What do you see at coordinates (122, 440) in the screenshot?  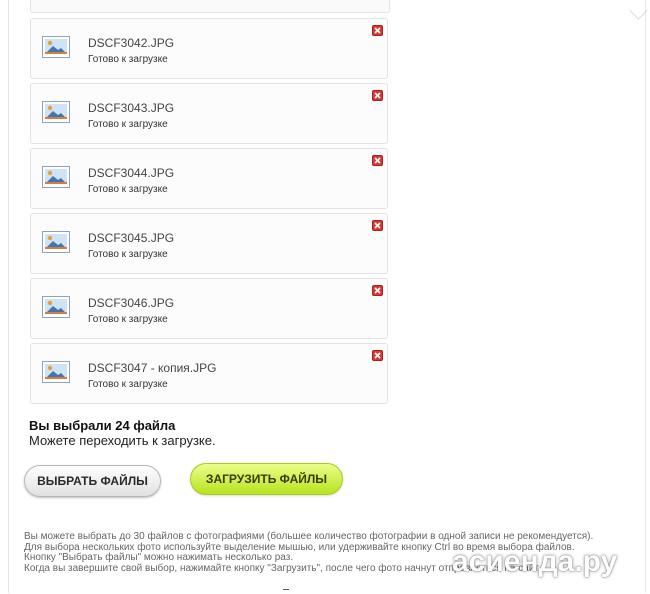 I see `selection-summary-subtitle: Можете переходить к загрузке.` at bounding box center [122, 440].